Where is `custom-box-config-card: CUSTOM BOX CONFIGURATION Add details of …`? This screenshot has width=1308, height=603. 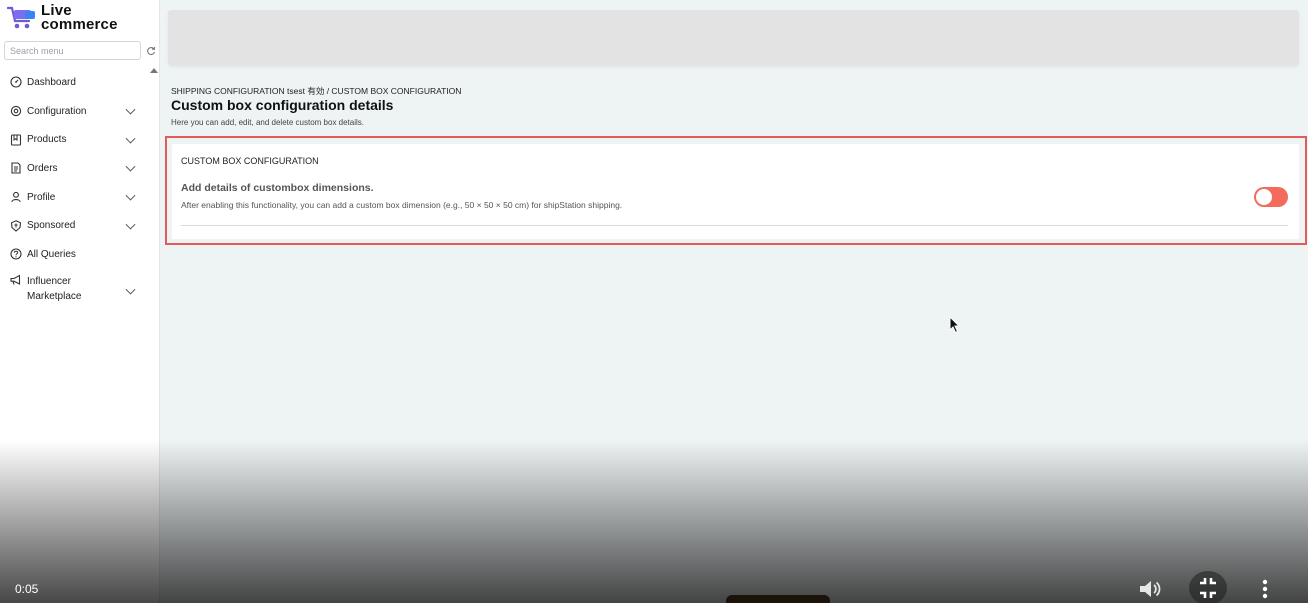
custom-box-config-card: CUSTOM BOX CONFIGURATION Add details of … is located at coordinates (735, 191).